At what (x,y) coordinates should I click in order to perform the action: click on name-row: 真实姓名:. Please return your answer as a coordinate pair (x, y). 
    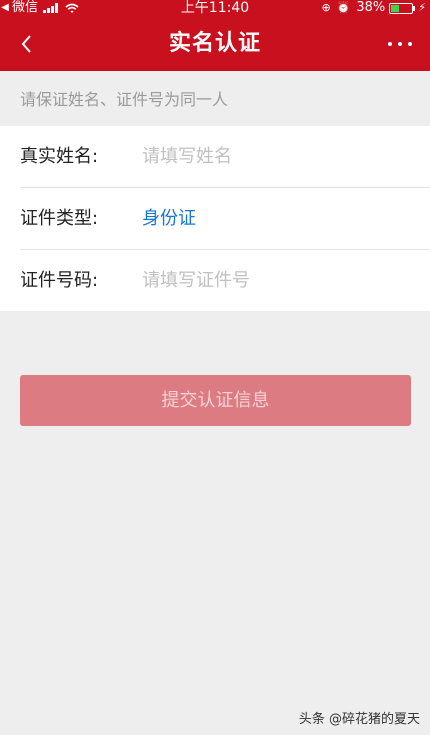
    Looking at the image, I should click on (225, 157).